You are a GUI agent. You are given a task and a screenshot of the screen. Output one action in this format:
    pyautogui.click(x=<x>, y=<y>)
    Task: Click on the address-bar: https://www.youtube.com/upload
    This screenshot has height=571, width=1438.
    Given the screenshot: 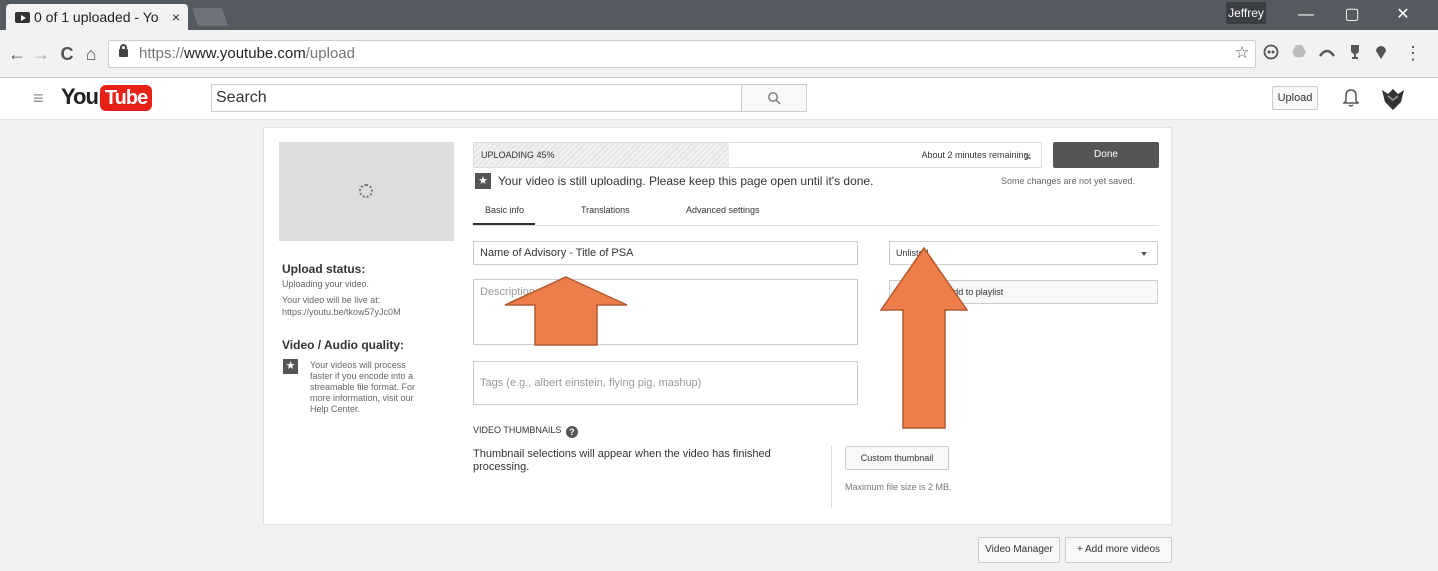 What is the action you would take?
    pyautogui.click(x=682, y=54)
    